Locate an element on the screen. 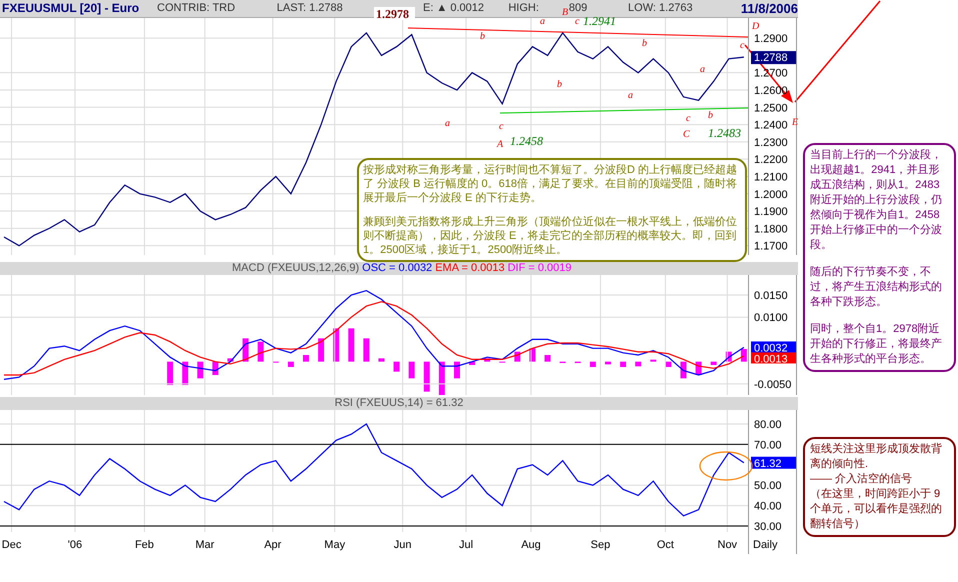  axis-tick-label: 1.2100 is located at coordinates (771, 177).